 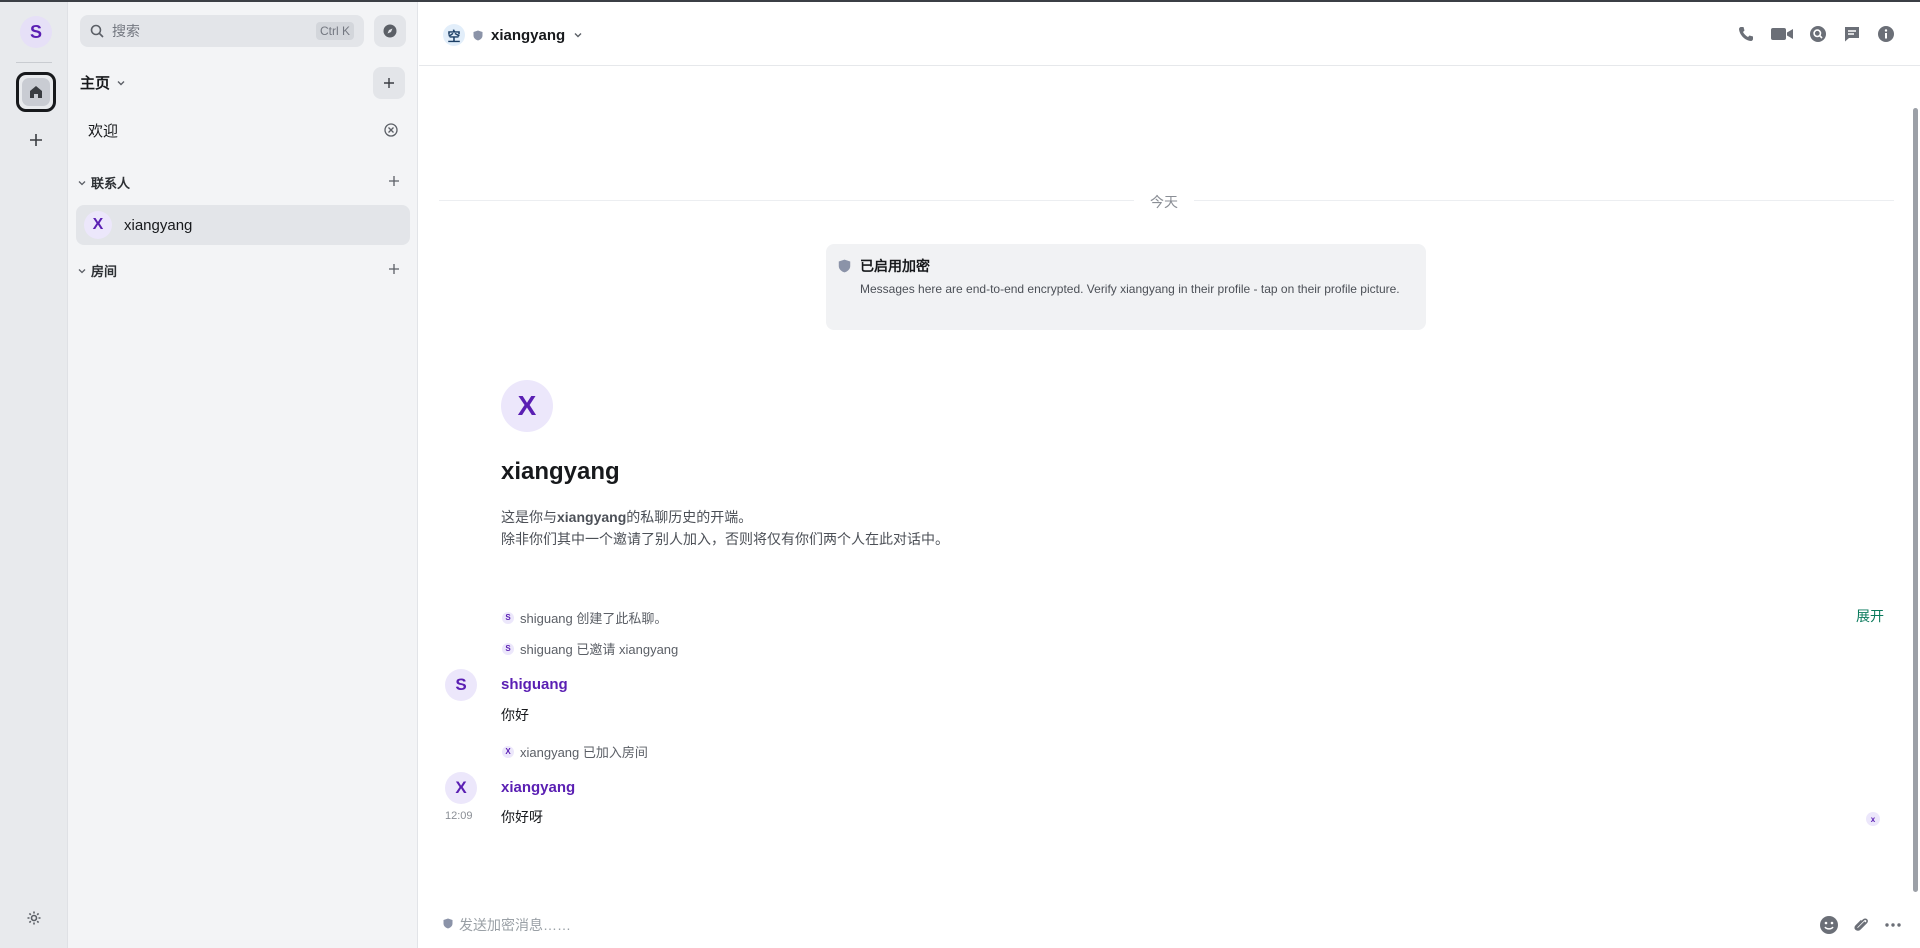 I want to click on room-item-xiangyang: X xiangyang, so click(x=243, y=225).